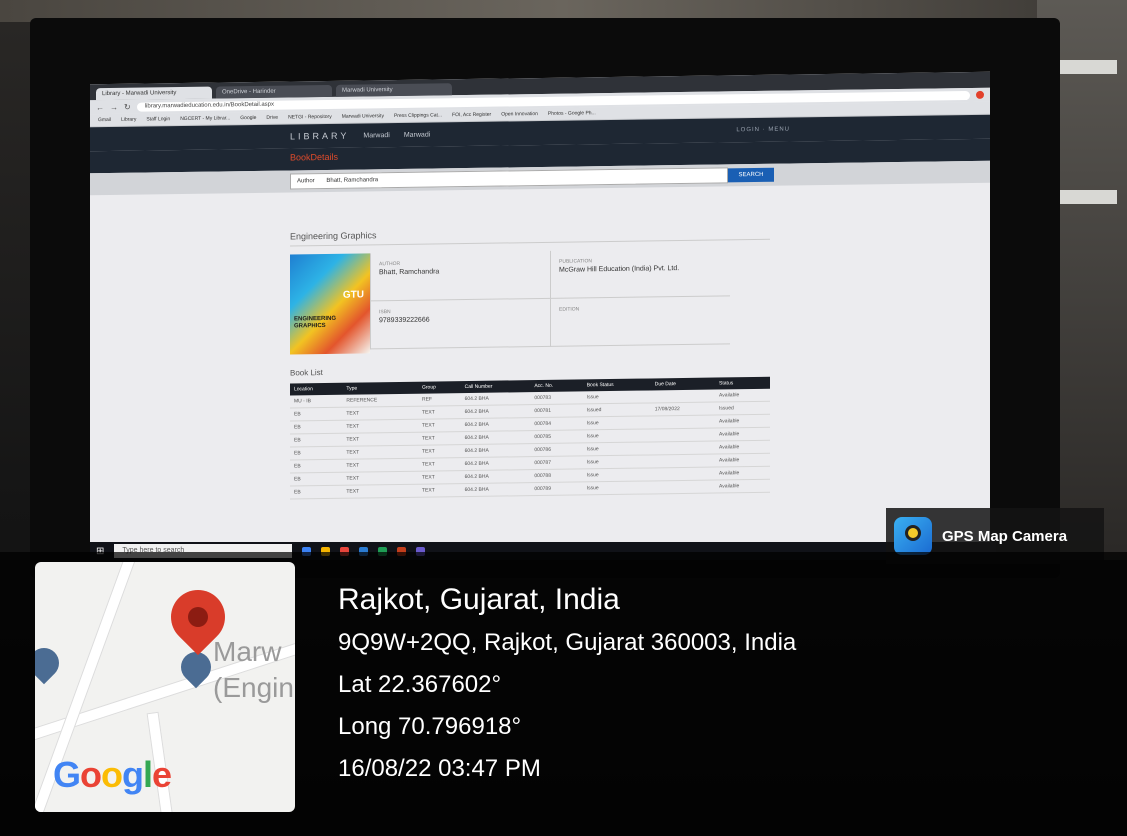  What do you see at coordinates (530, 235) in the screenshot?
I see `book-title: Engineering Graphics` at bounding box center [530, 235].